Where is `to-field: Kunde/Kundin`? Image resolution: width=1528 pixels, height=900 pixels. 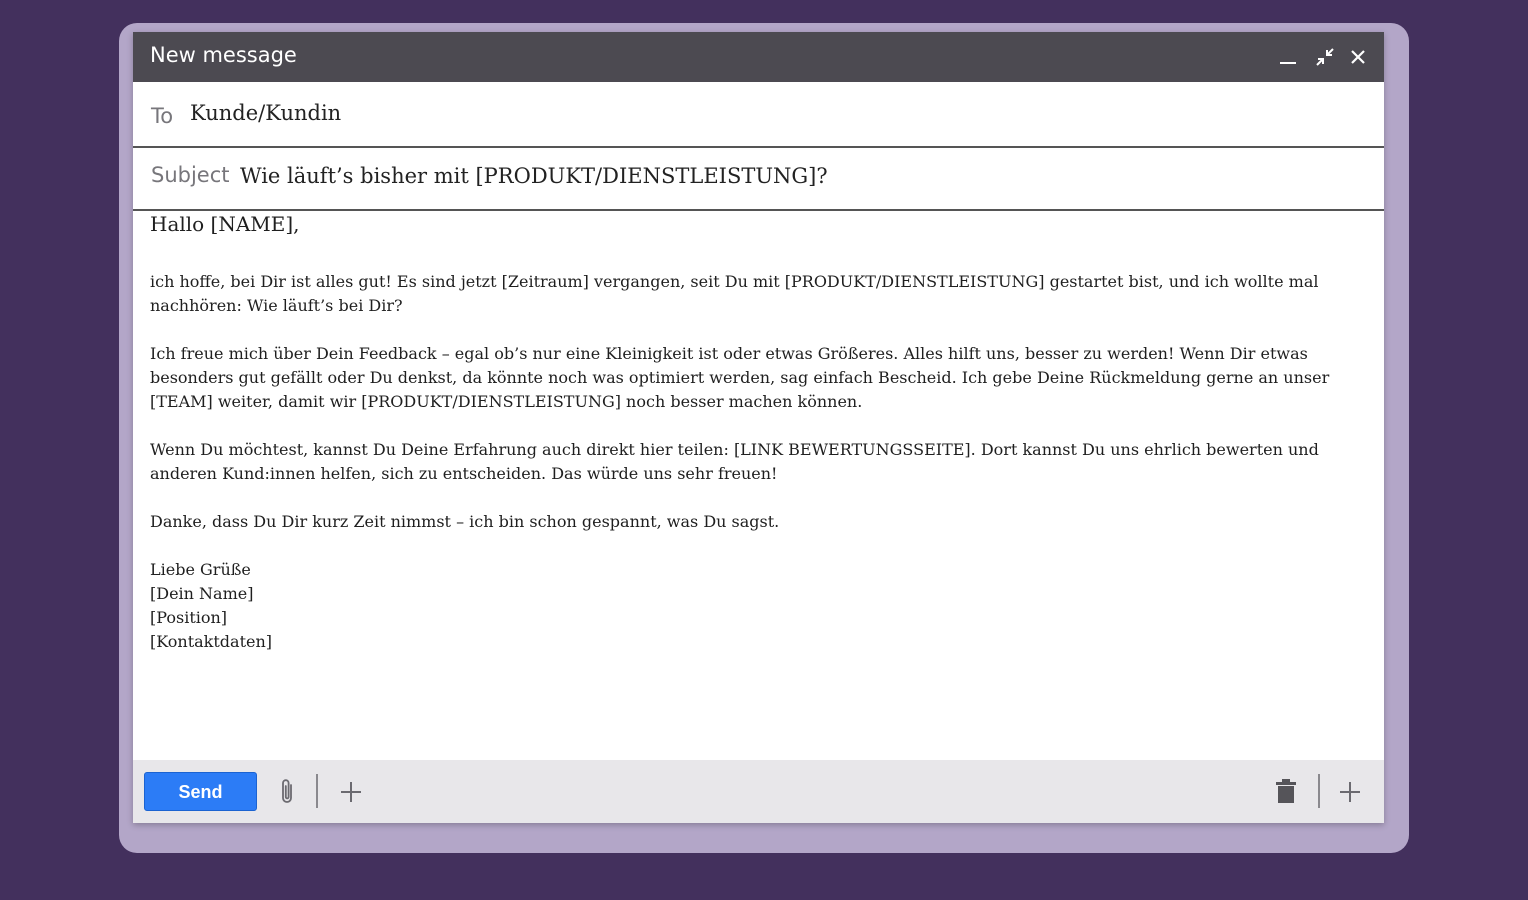 to-field: Kunde/Kundin is located at coordinates (265, 113).